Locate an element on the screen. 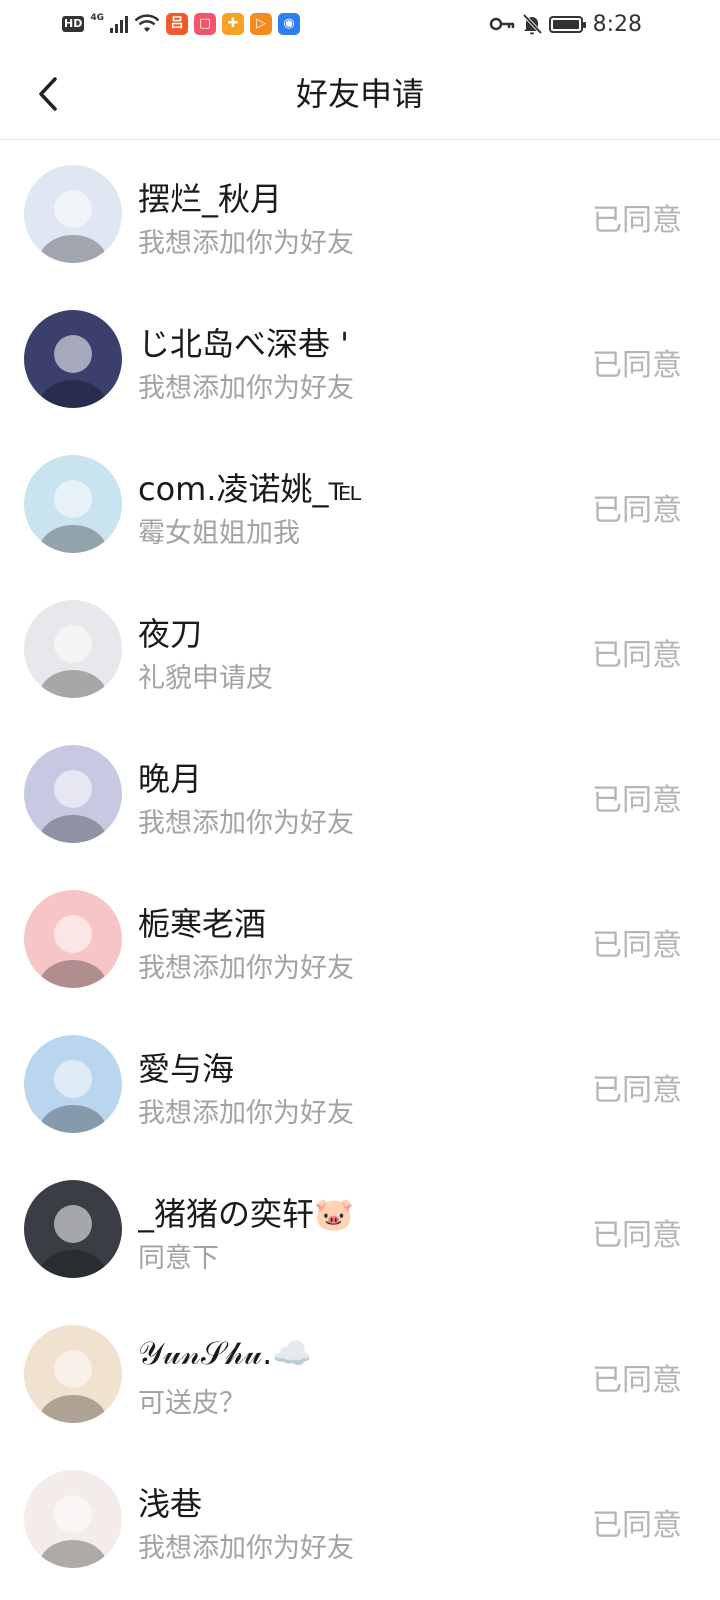  request-message: 可送皮？ is located at coordinates (192, 1403).